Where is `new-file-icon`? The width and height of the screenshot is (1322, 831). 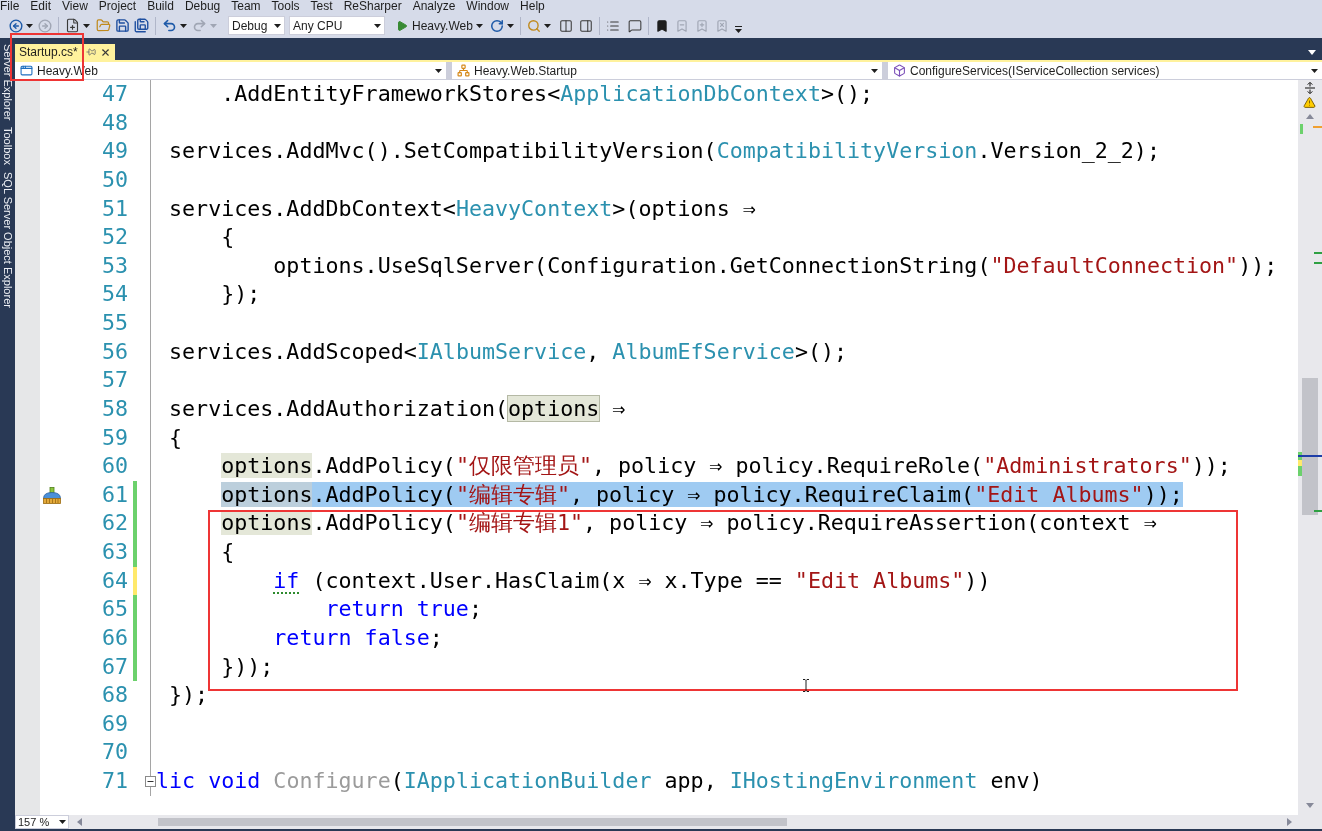 new-file-icon is located at coordinates (72, 25).